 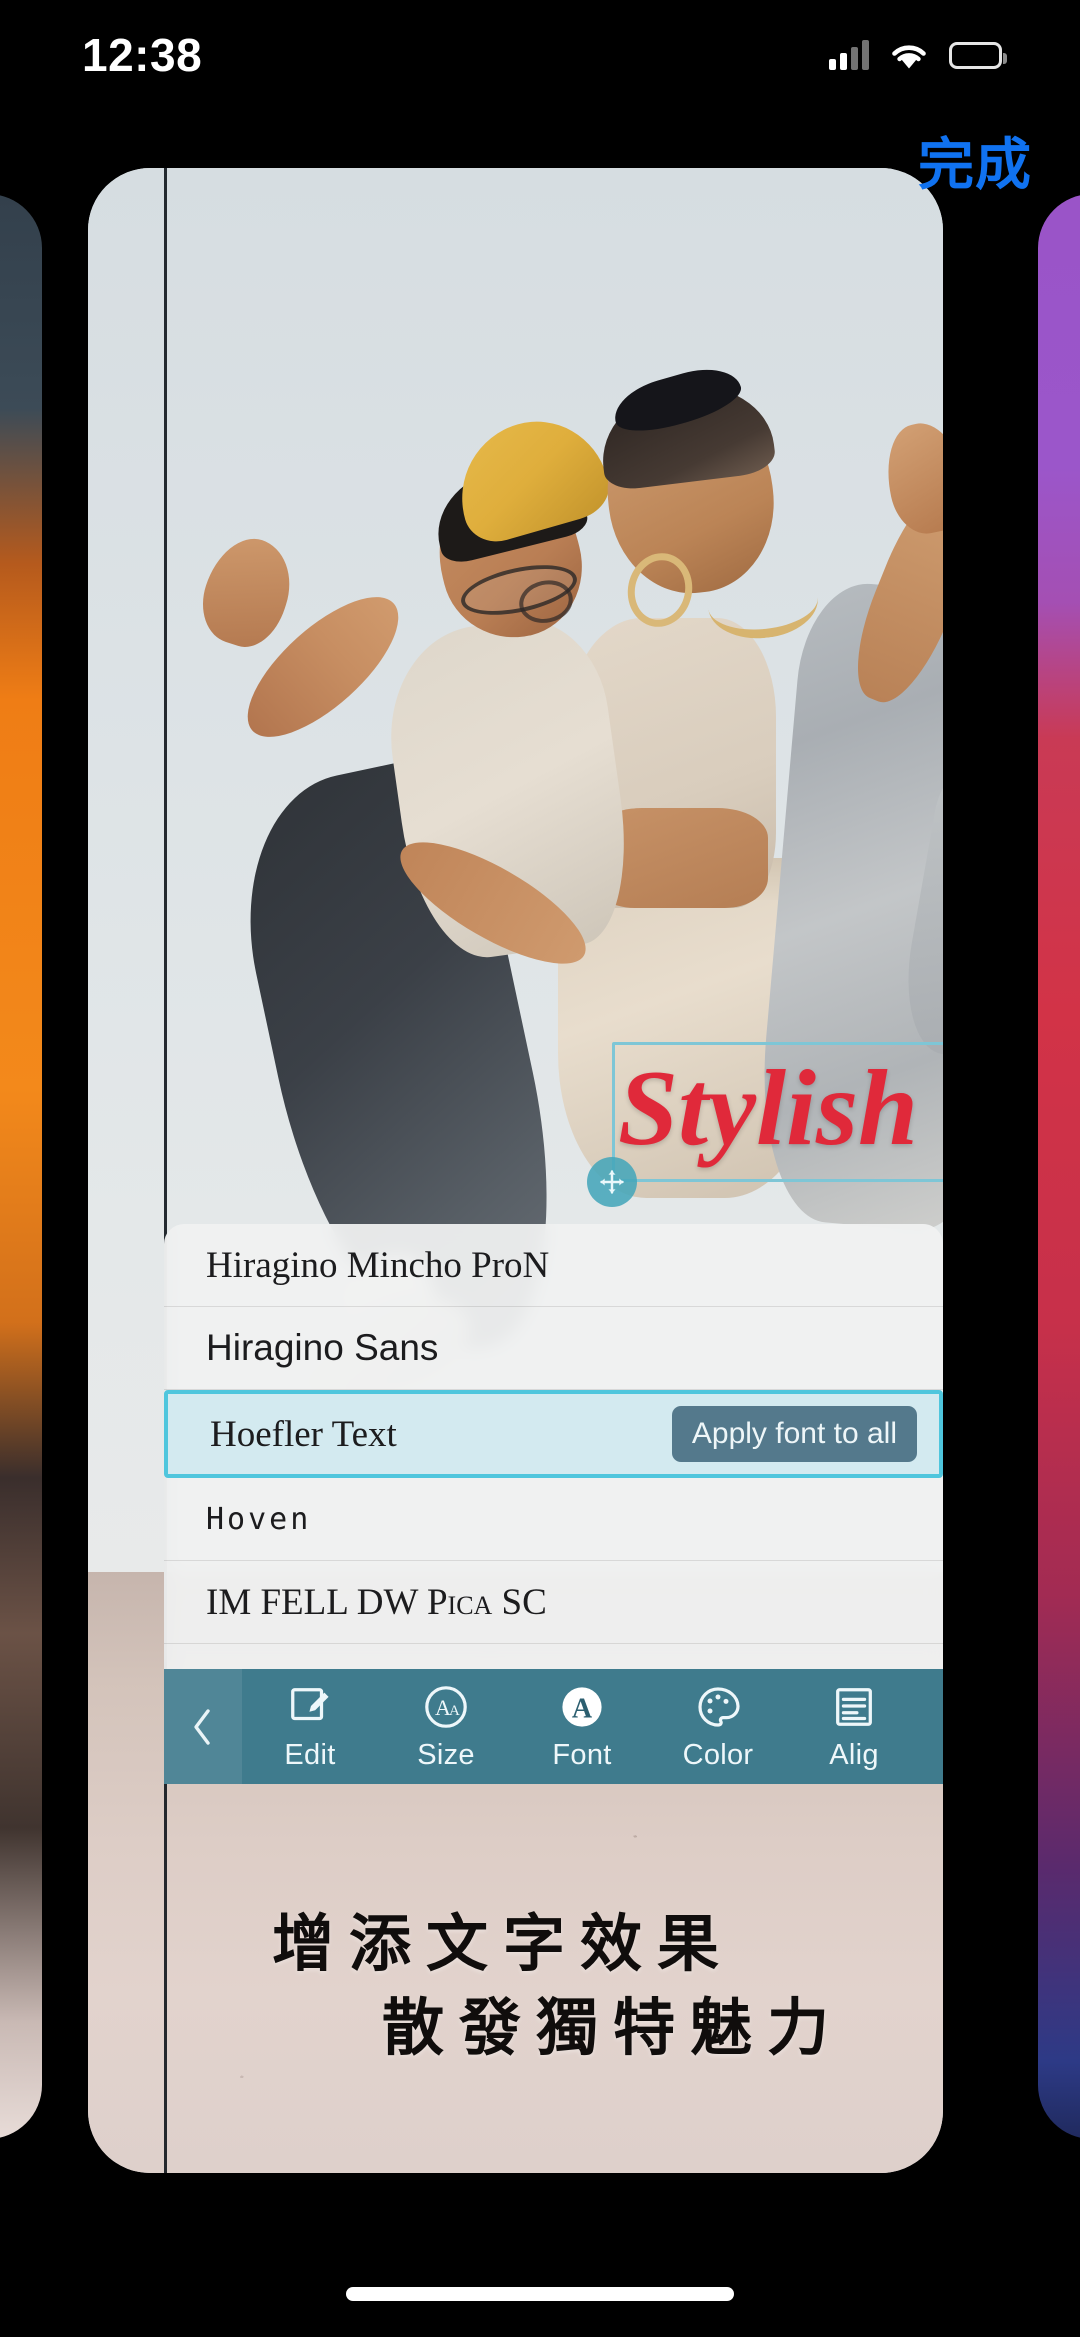 I want to click on text-object: Stylish, so click(x=765, y=1124).